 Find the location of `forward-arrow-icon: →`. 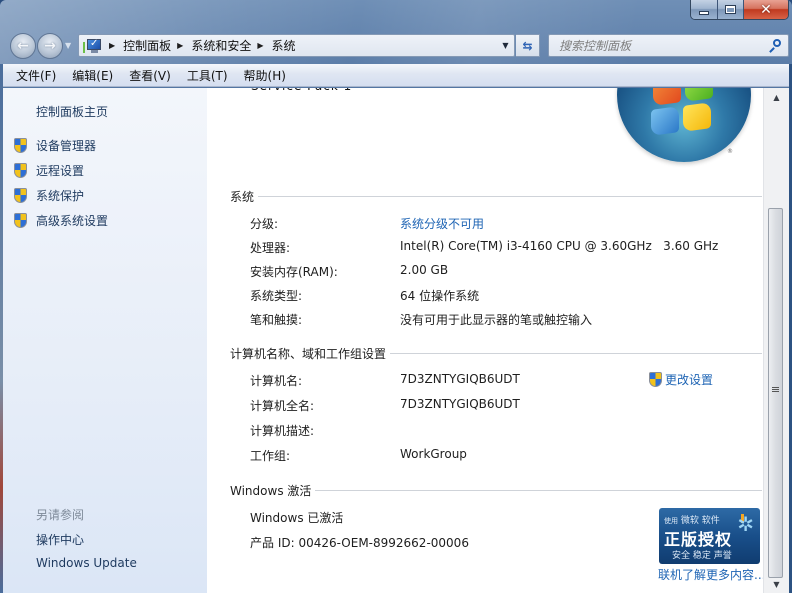

forward-arrow-icon: → is located at coordinates (50, 46).